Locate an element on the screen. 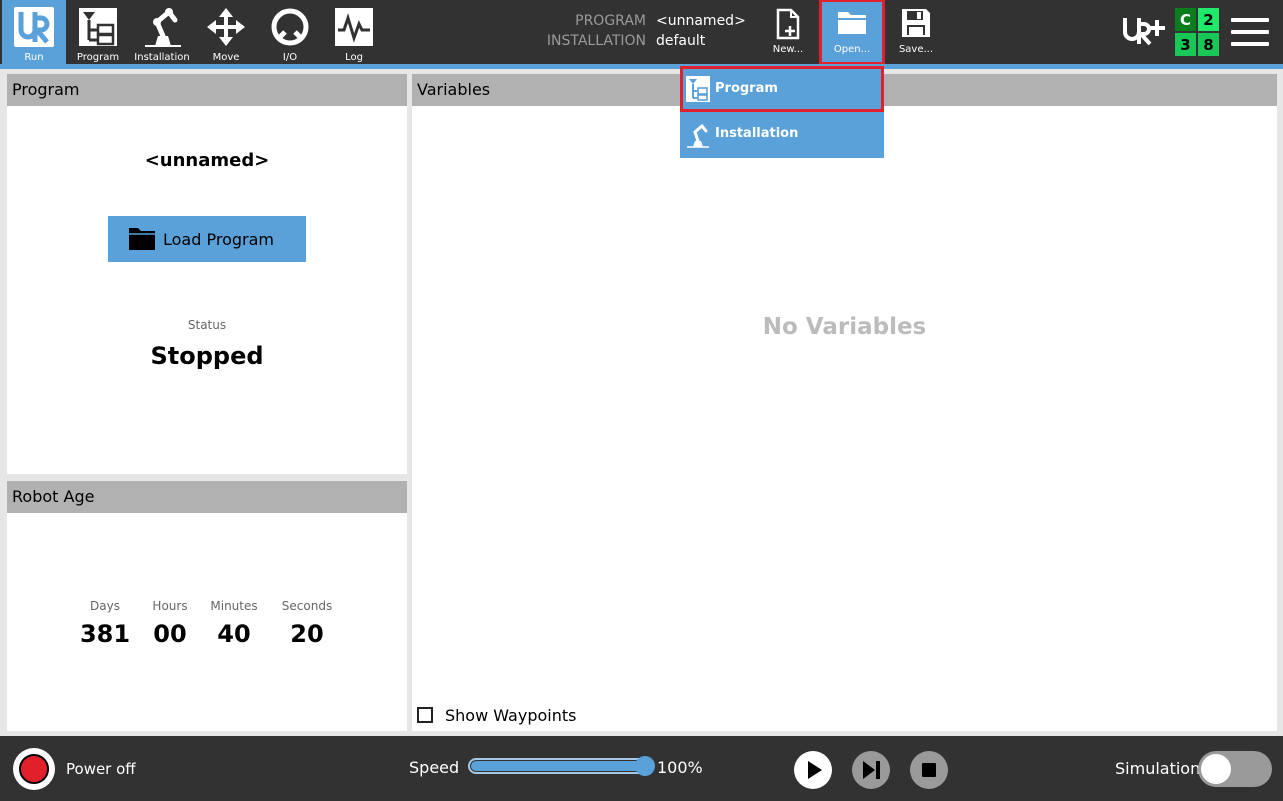  status-cell: 8 is located at coordinates (1208, 44).